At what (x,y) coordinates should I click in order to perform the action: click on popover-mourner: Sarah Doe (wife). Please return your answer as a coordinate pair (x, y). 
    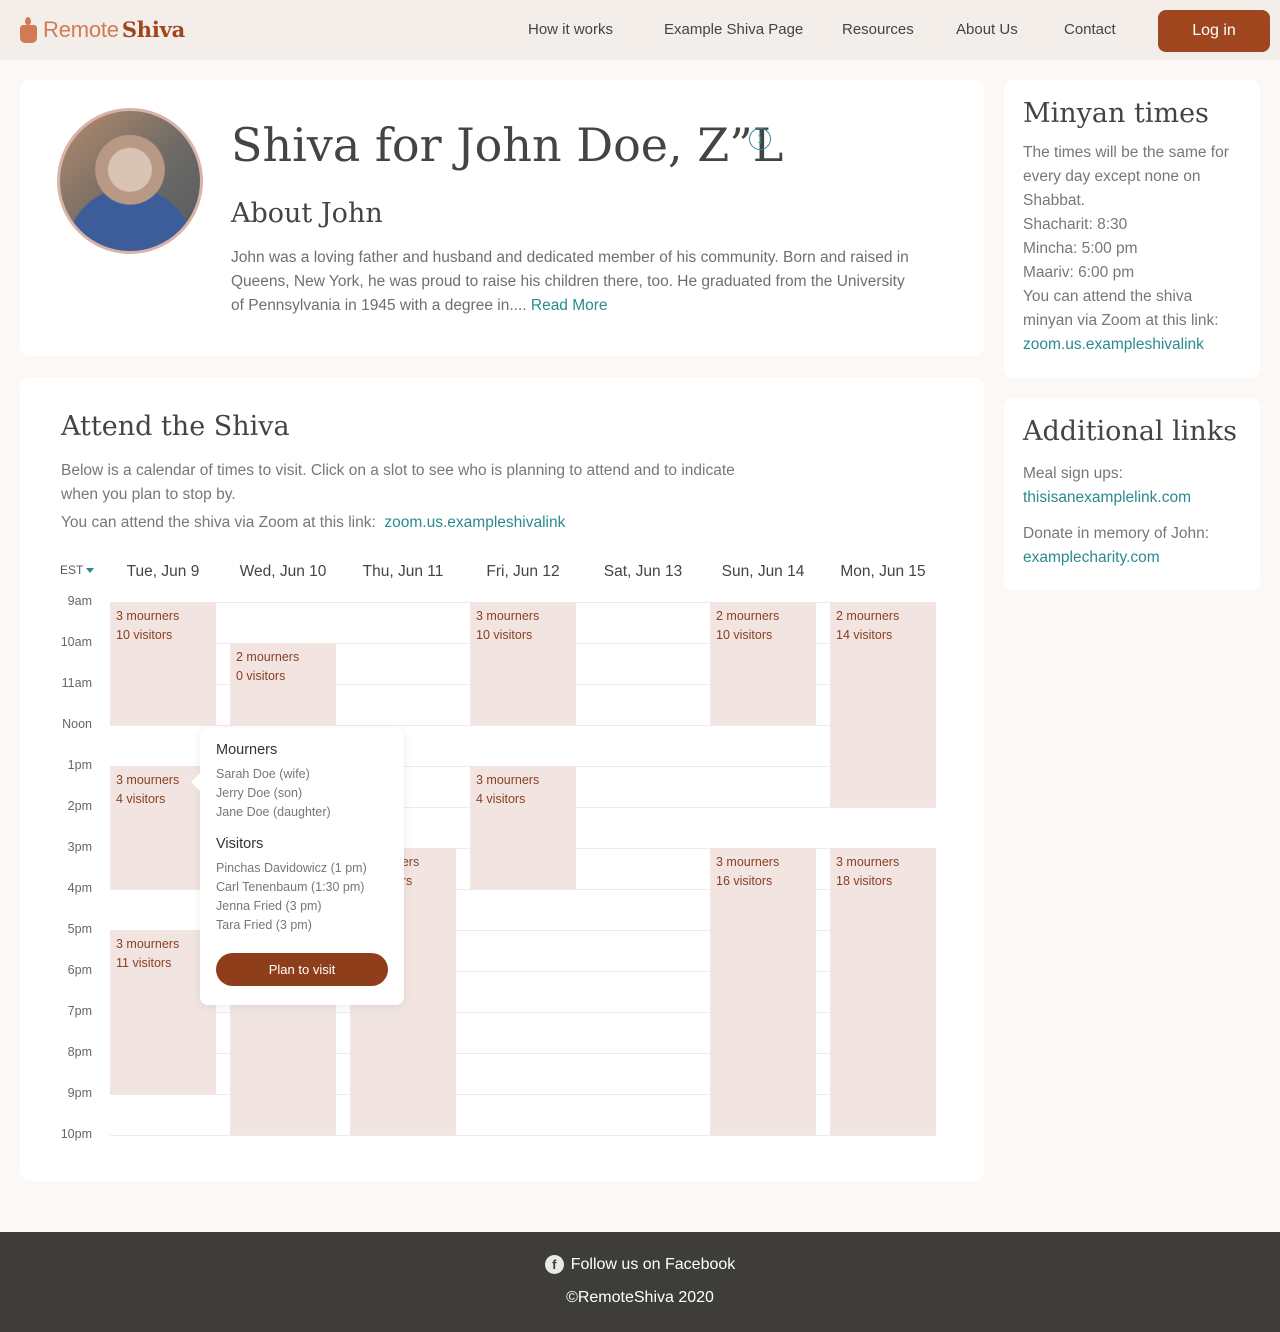
    Looking at the image, I should click on (263, 774).